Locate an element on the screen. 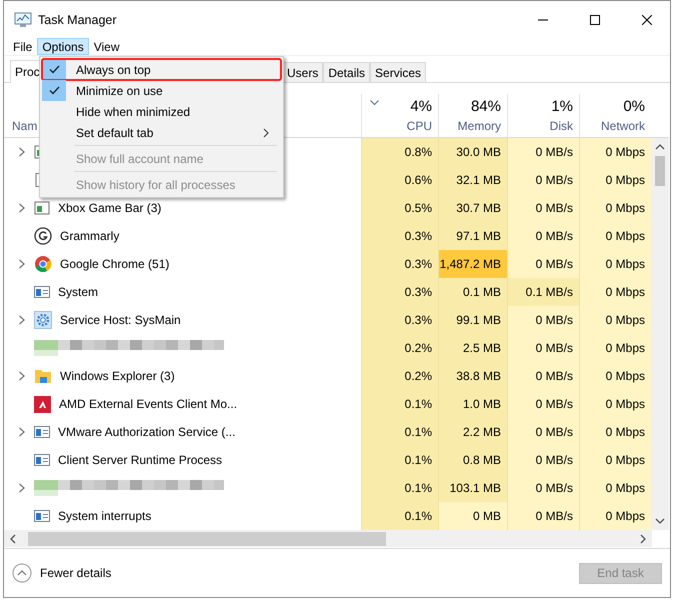  table-cell: 2.2 MB is located at coordinates (472, 432).